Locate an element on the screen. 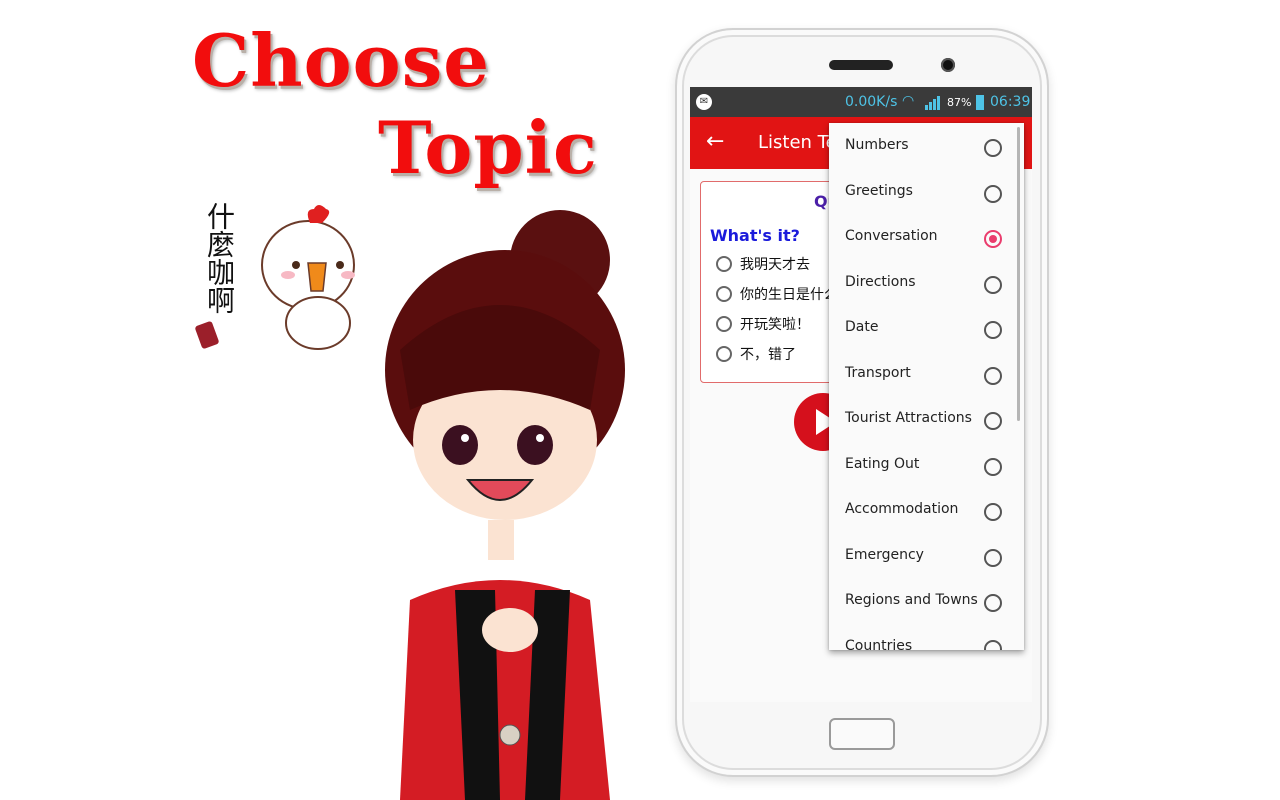 The width and height of the screenshot is (1280, 800). topic-option-accommodation: Accommodation is located at coordinates (926, 511).